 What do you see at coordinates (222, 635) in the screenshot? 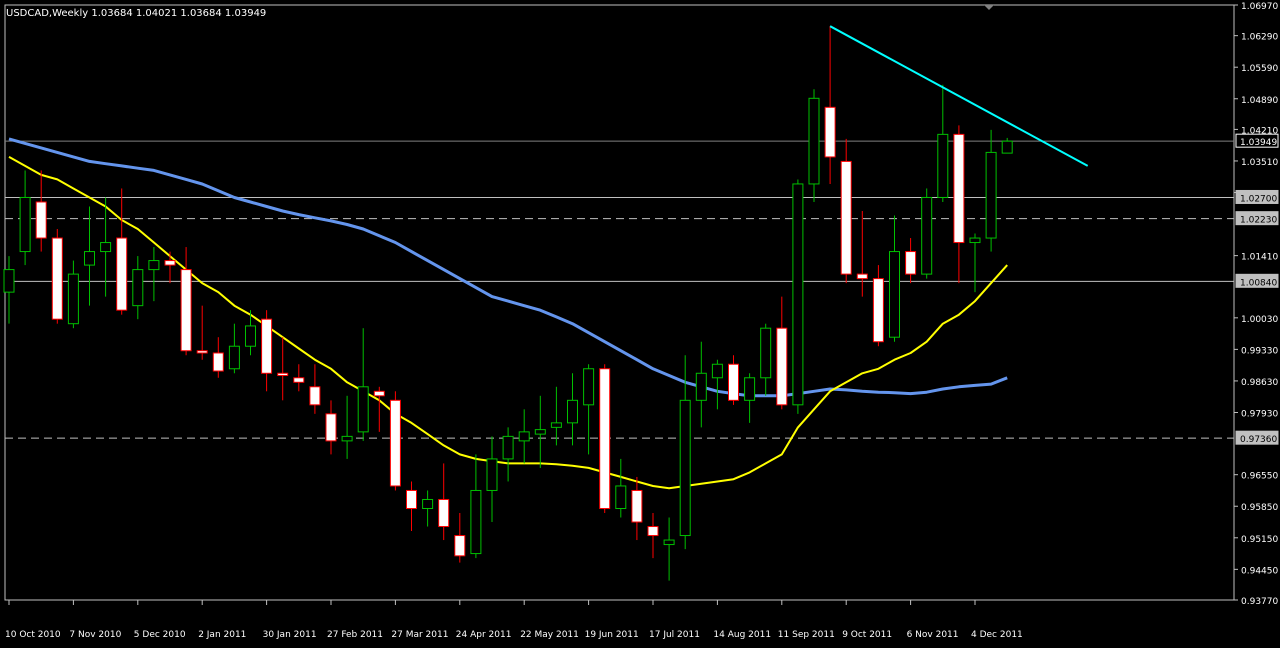
I see `time-tick-label: 2 Jan 2011` at bounding box center [222, 635].